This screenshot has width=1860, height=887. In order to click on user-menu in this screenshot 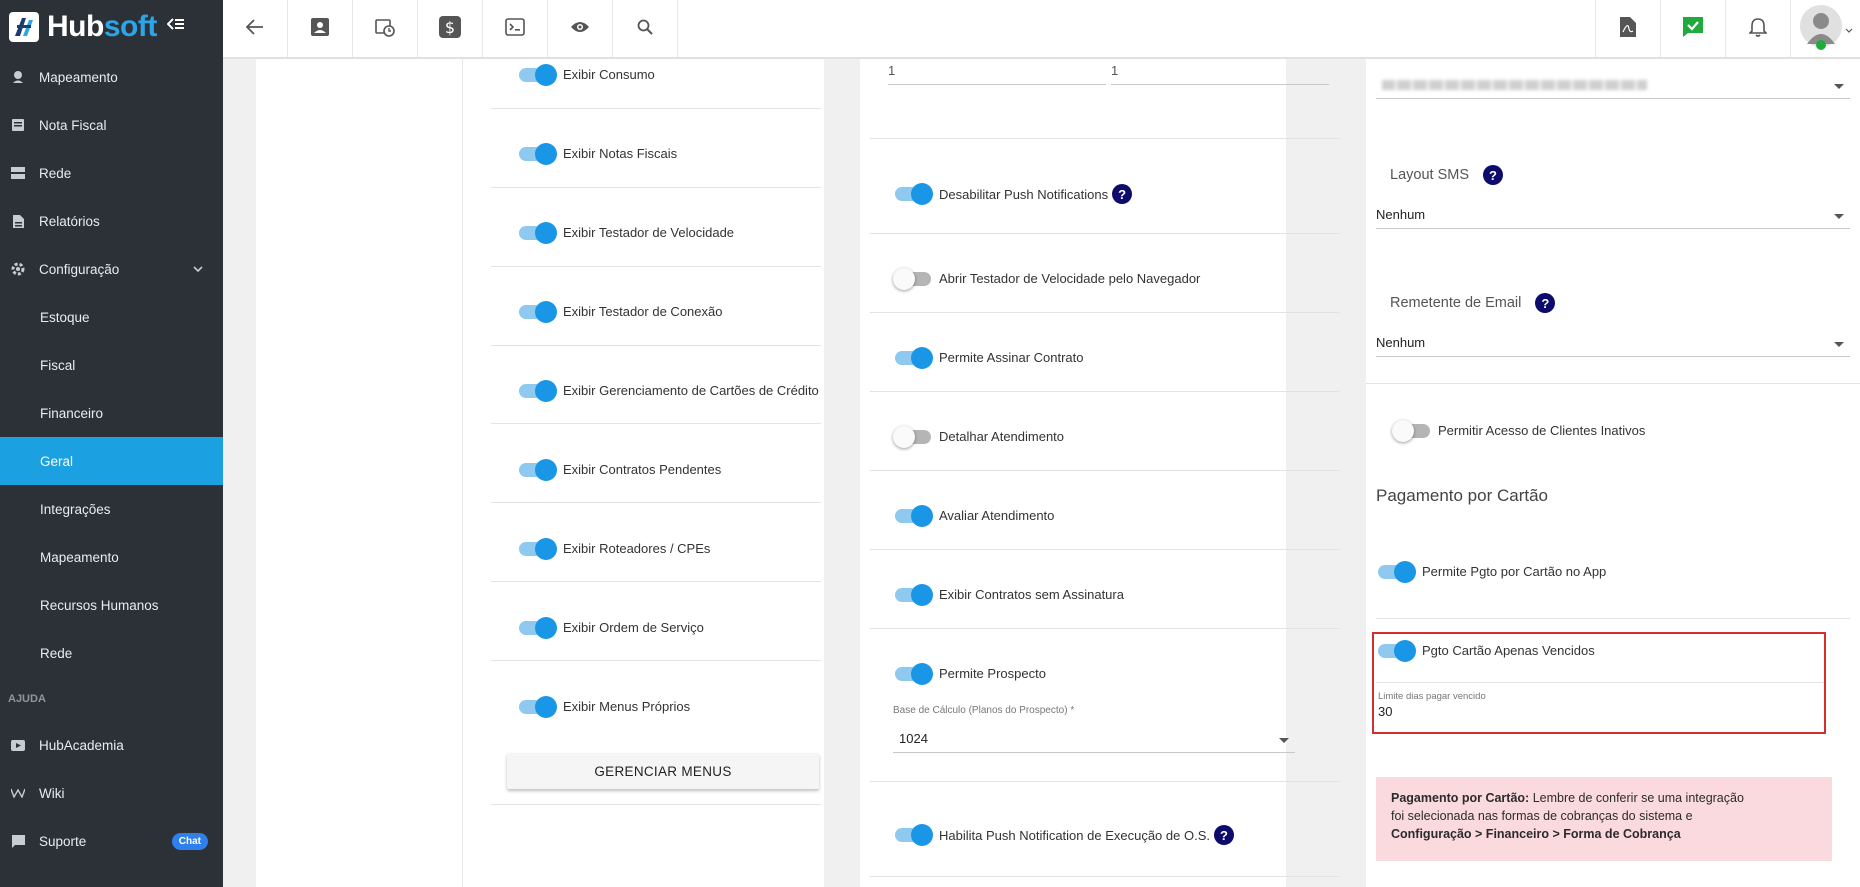, I will do `click(1825, 28)`.